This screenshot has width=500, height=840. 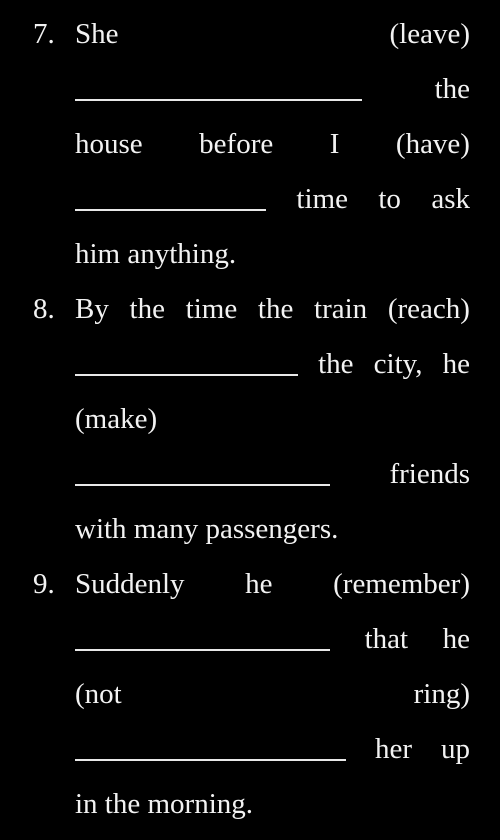 I want to click on word: (have), so click(x=432, y=144).